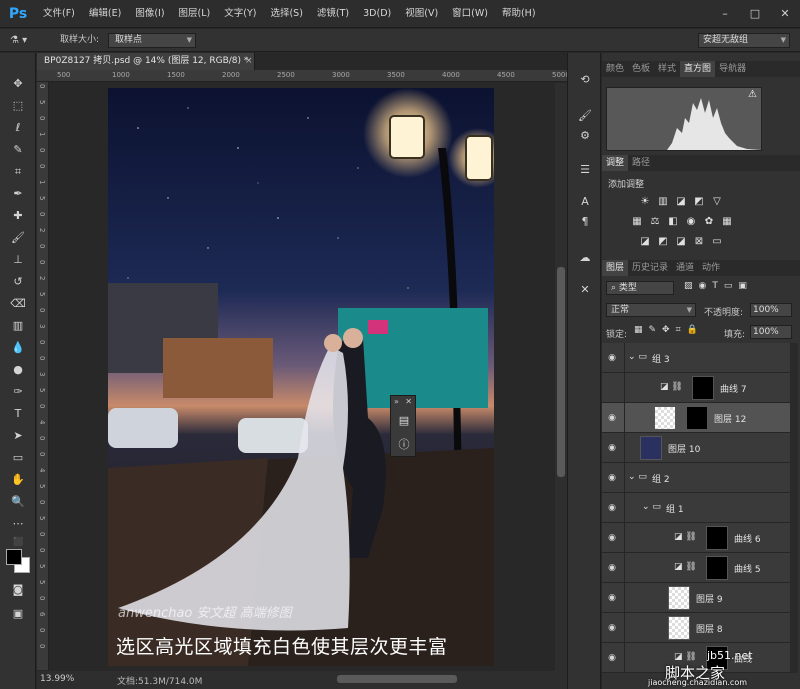 The width and height of the screenshot is (800, 689). I want to click on histogram-warning-icon: ⚠, so click(752, 94).